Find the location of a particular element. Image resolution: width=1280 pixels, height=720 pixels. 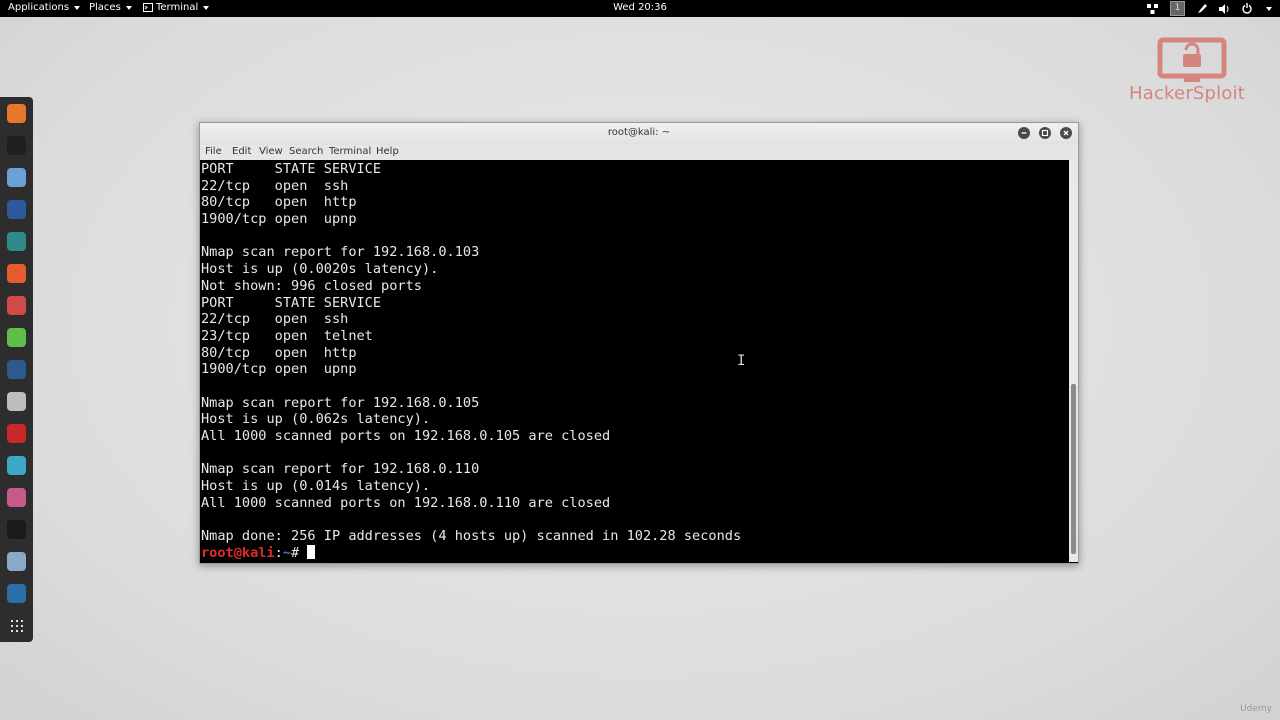

kali-dragon-icon is located at coordinates (16, 369).